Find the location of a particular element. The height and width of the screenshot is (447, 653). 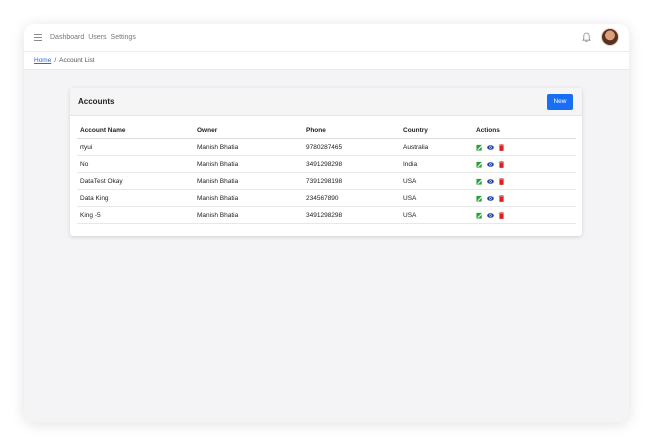

header-country: Country is located at coordinates (436, 131).